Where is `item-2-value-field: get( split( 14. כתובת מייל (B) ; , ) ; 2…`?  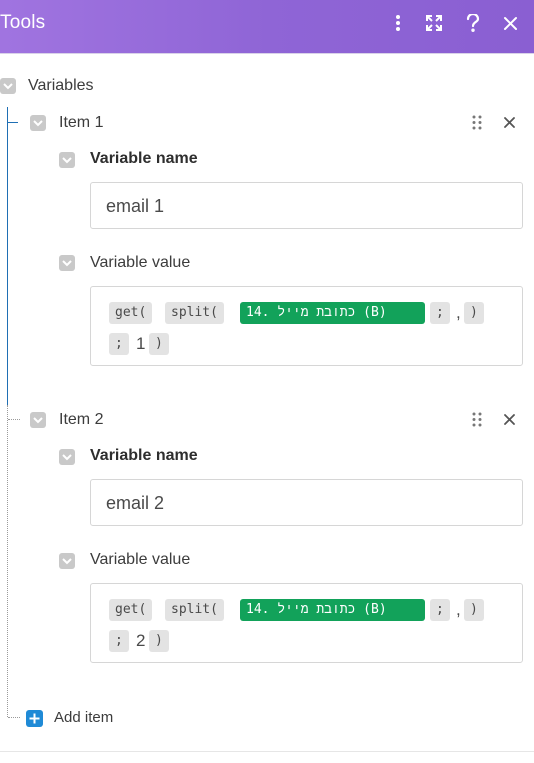 item-2-value-field: get( split( 14. כתובת מייל (B) ; , ) ; 2… is located at coordinates (306, 623).